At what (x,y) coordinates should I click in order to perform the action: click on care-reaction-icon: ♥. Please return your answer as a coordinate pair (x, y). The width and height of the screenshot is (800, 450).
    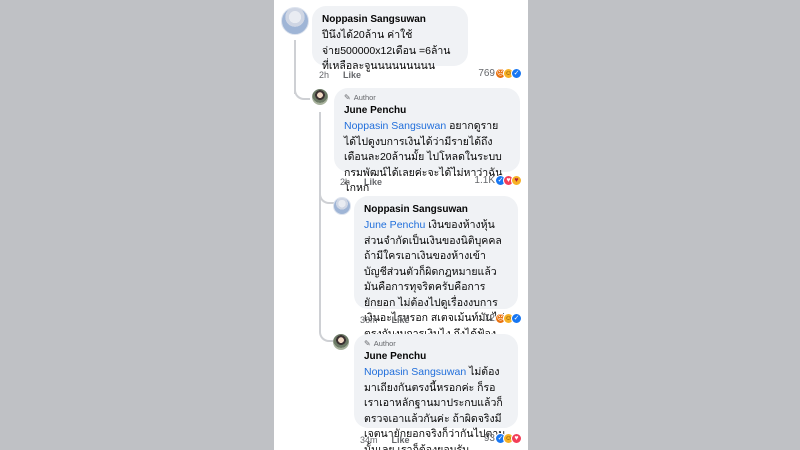
    Looking at the image, I should click on (516, 180).